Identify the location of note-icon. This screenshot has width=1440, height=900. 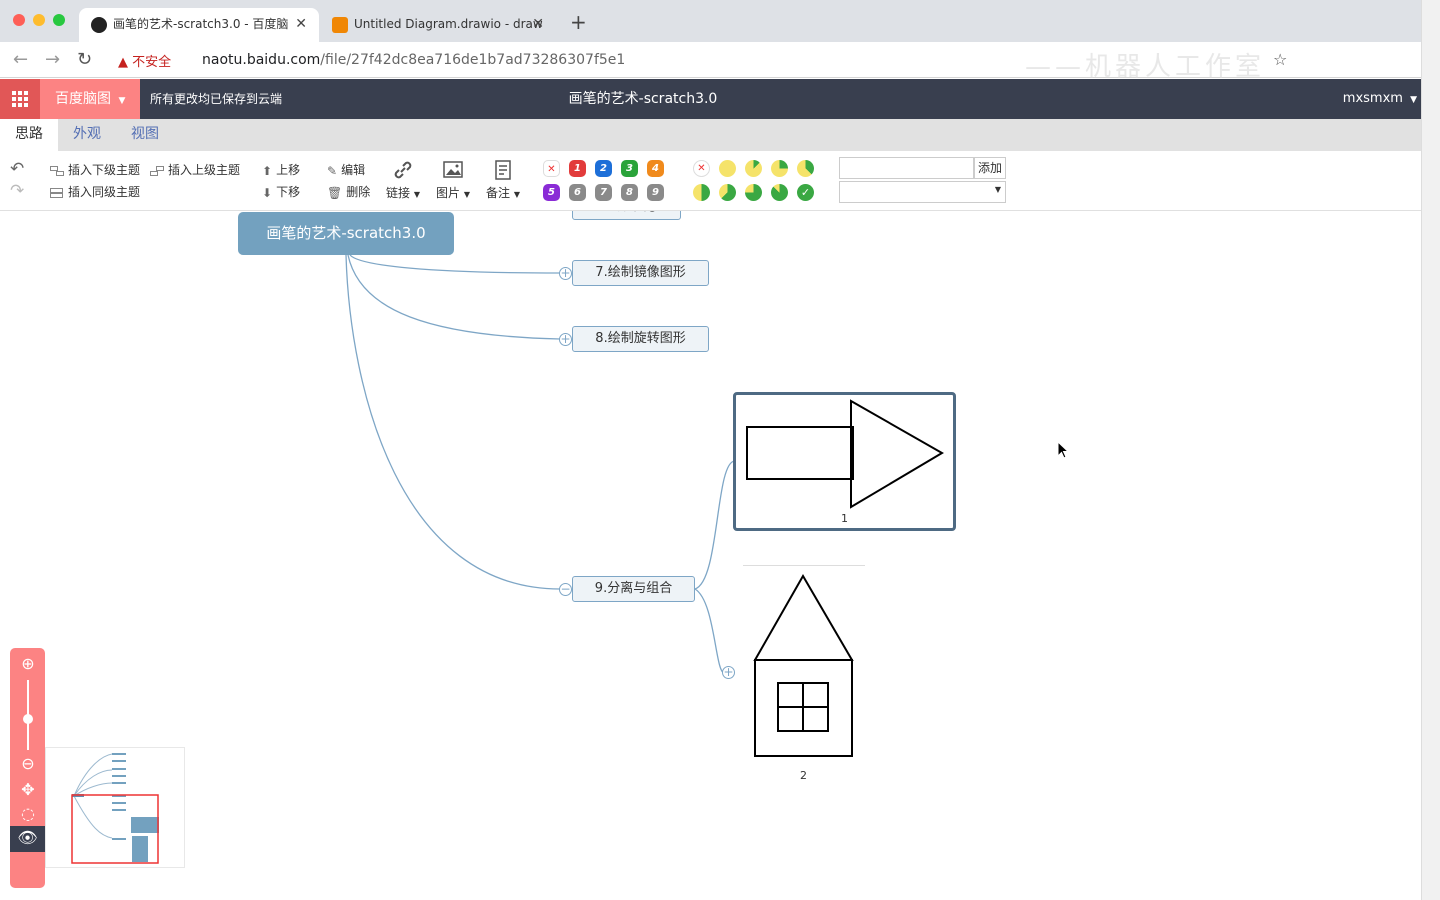
(503, 170).